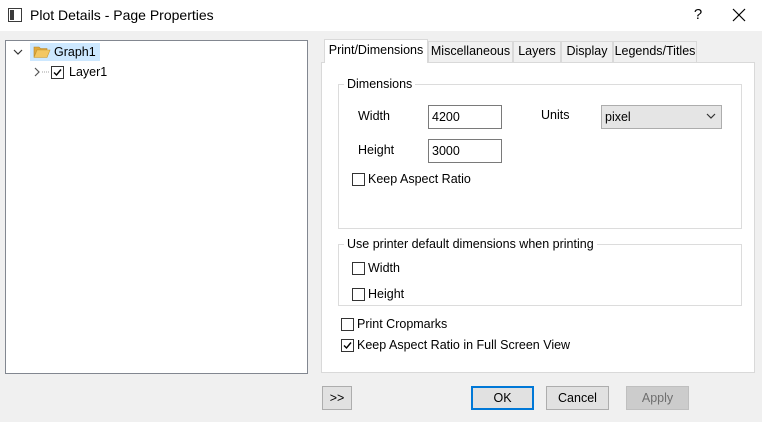 The width and height of the screenshot is (762, 422). What do you see at coordinates (42, 52) in the screenshot?
I see `folder-open-icon` at bounding box center [42, 52].